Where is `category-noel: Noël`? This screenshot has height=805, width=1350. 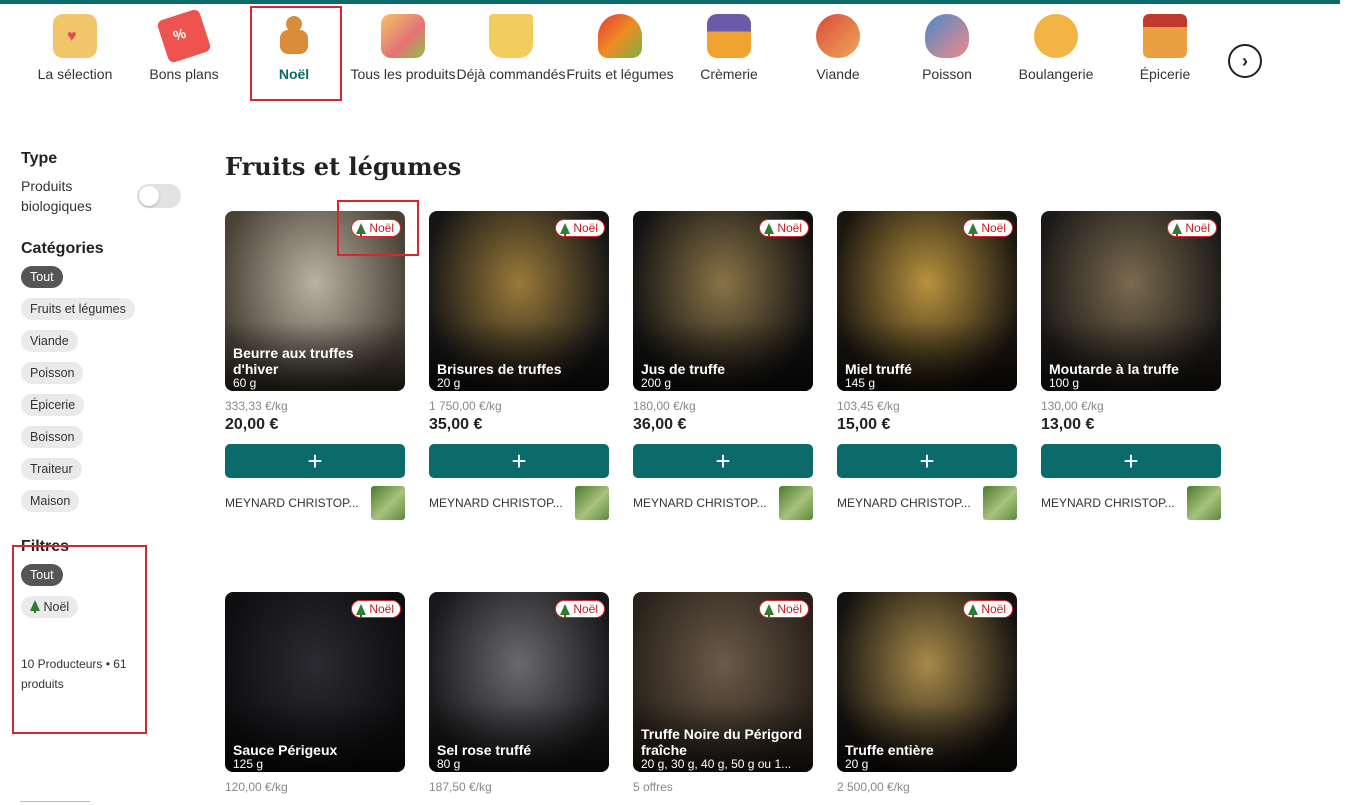
category-noel: Noël is located at coordinates (294, 47).